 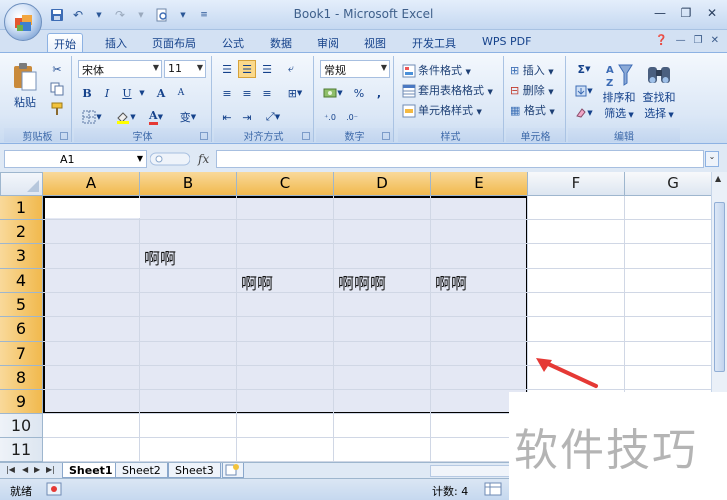 What do you see at coordinates (126, 117) in the screenshot?
I see `fill-color-icon: ▼` at bounding box center [126, 117].